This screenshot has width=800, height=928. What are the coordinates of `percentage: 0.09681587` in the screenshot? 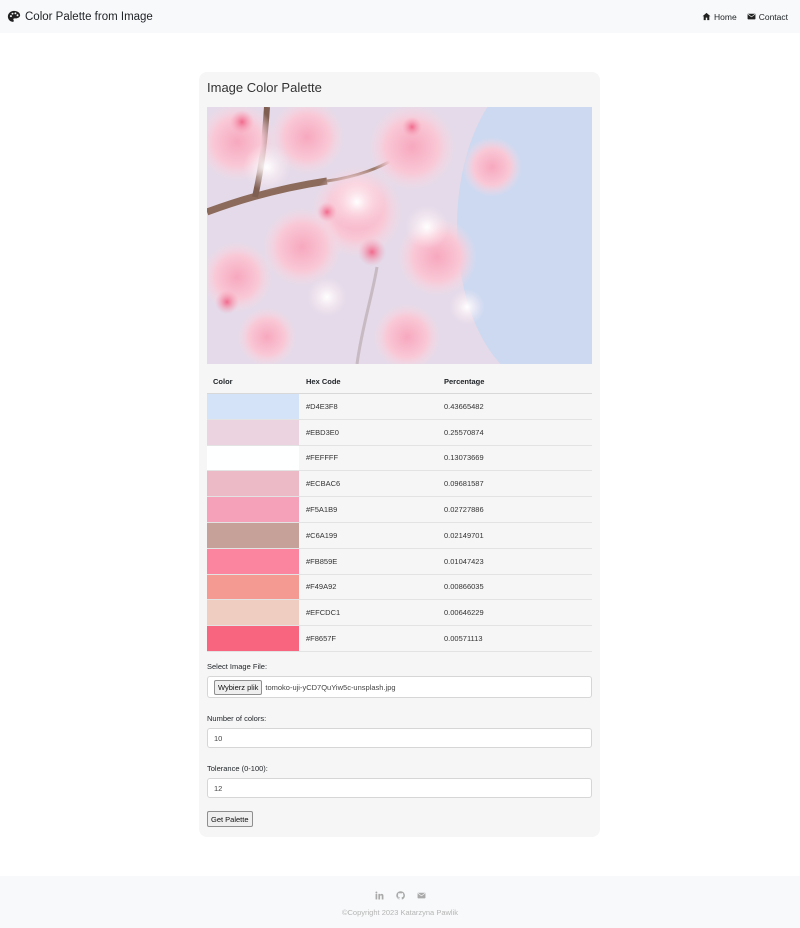 It's located at (464, 484).